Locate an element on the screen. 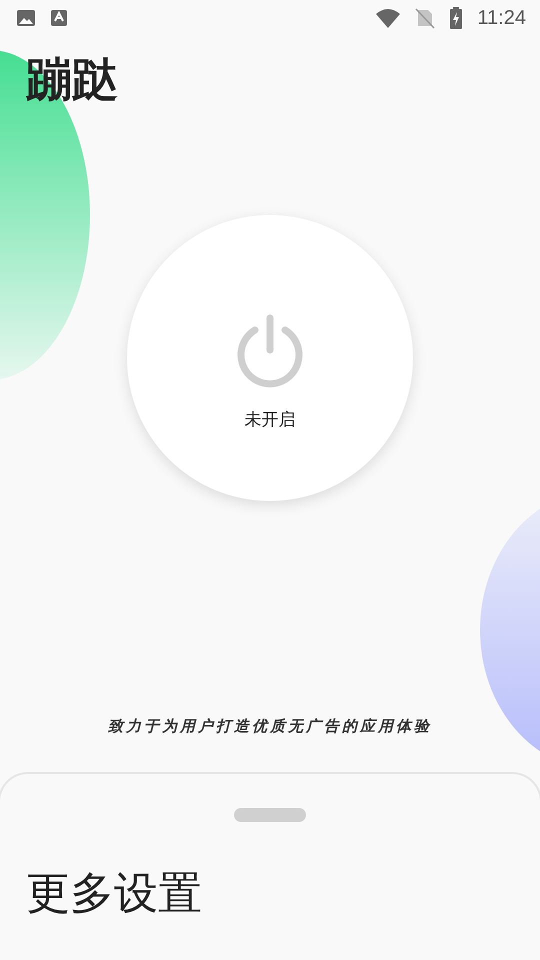 Image resolution: width=540 pixels, height=960 pixels. status-time: 11:24 is located at coordinates (501, 18).